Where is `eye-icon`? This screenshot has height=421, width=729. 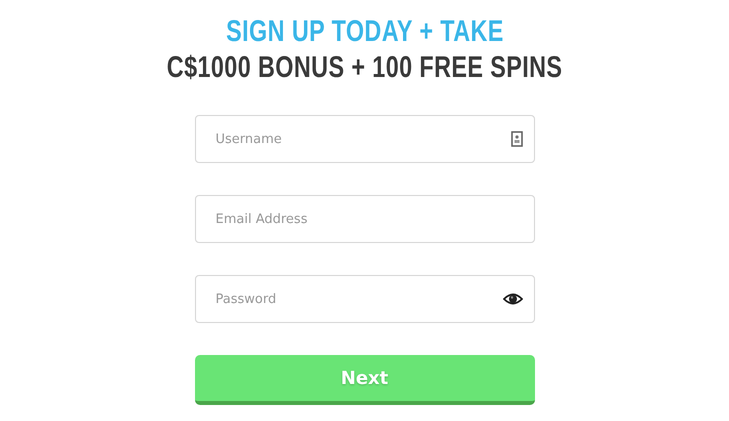
eye-icon is located at coordinates (512, 299).